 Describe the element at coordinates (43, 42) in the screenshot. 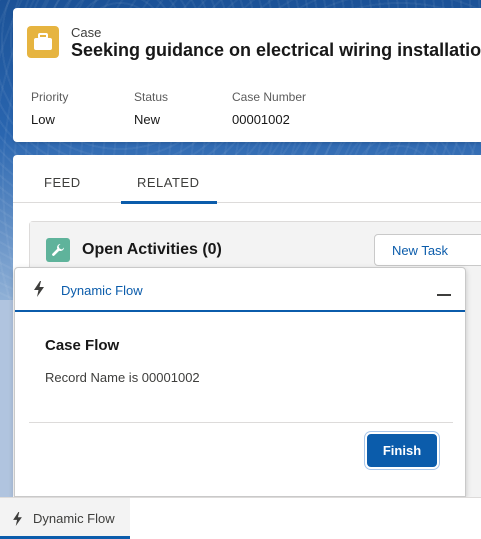

I see `briefcase-icon` at that location.